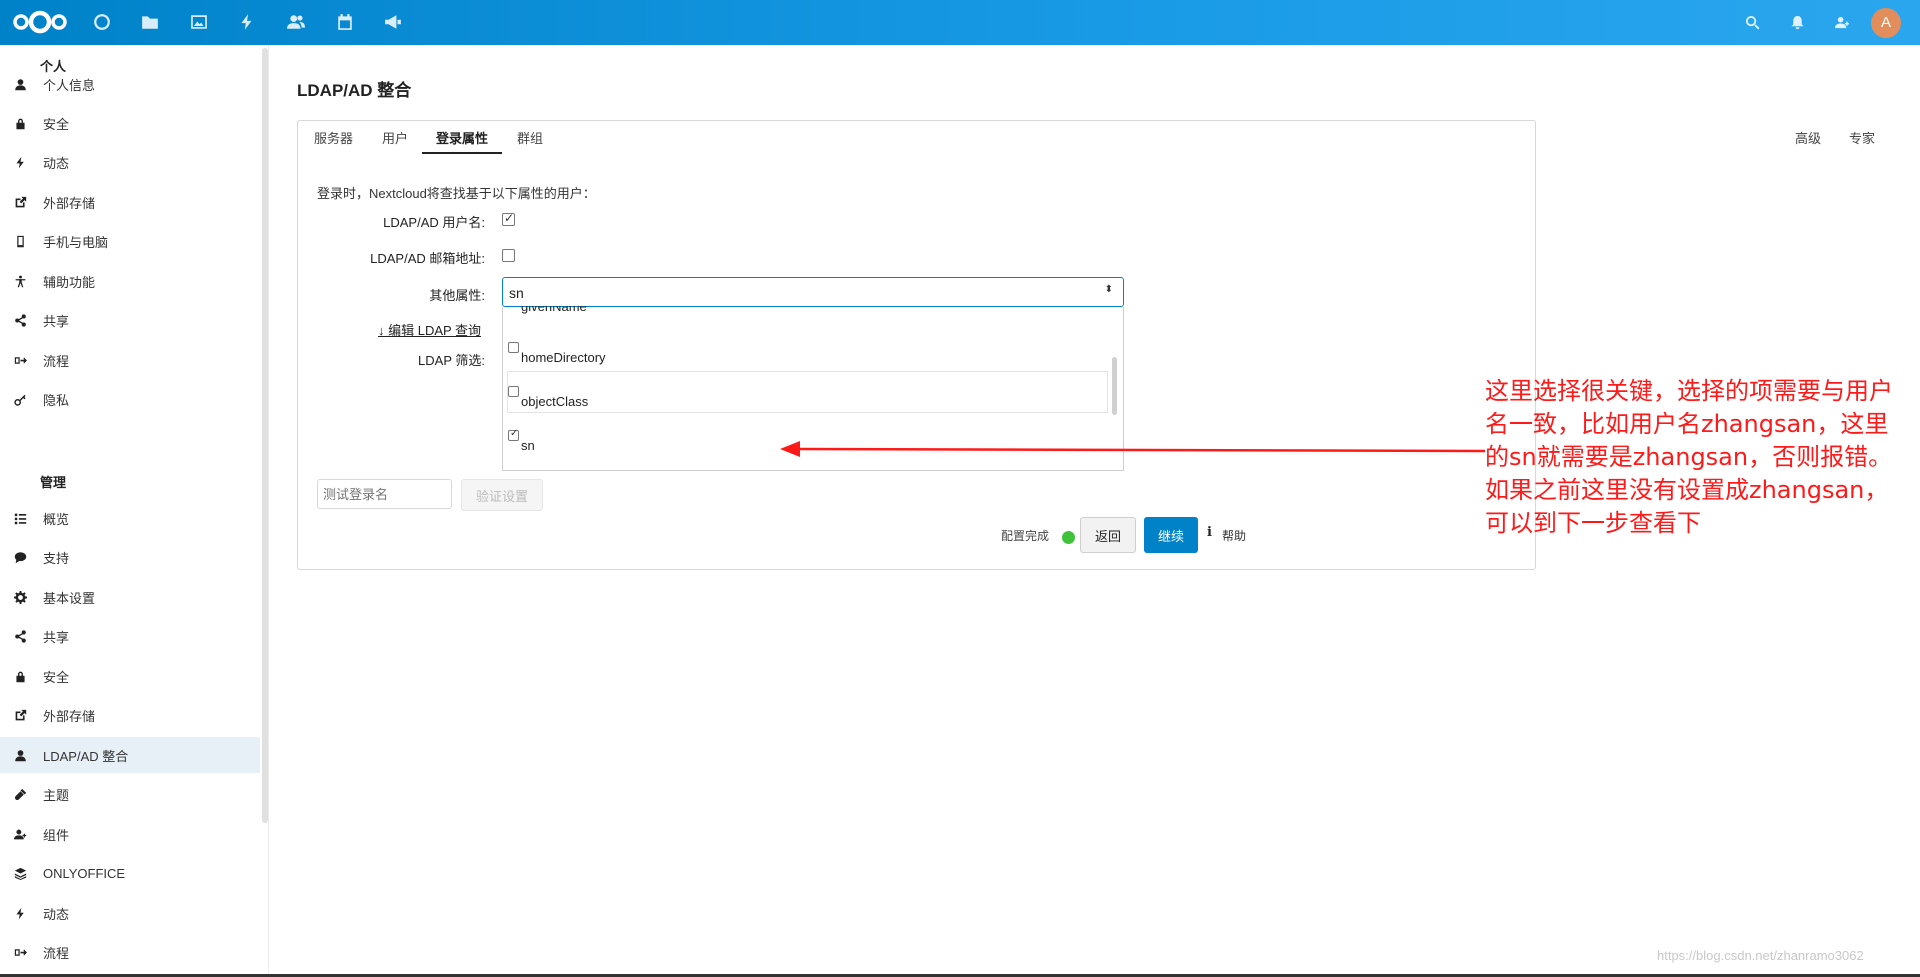 Image resolution: width=1920 pixels, height=977 pixels. I want to click on dropdown-hover-row, so click(807, 392).